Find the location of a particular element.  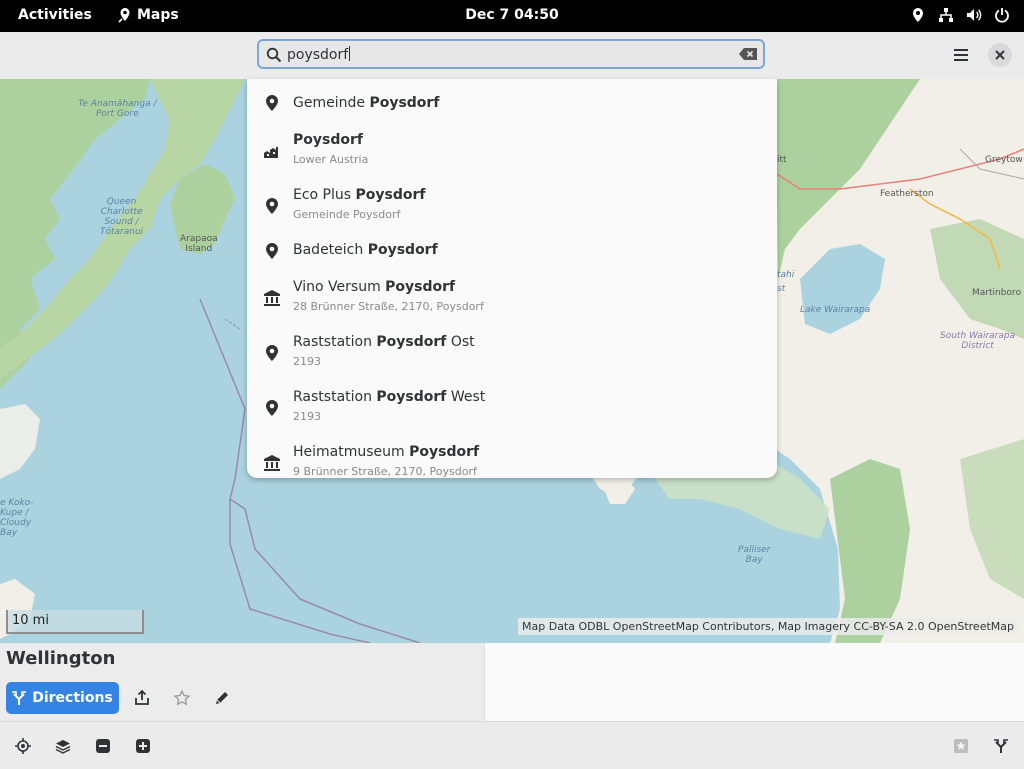

map-label-fragment-tahi: tahi is located at coordinates (786, 275).